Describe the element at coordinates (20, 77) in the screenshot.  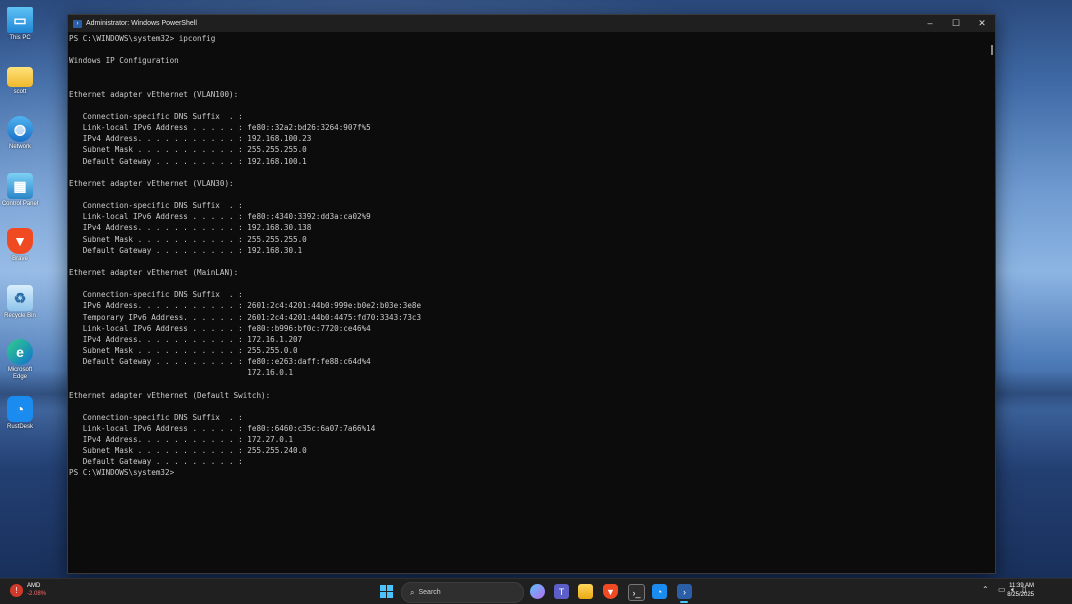
I see `folder-icon` at that location.